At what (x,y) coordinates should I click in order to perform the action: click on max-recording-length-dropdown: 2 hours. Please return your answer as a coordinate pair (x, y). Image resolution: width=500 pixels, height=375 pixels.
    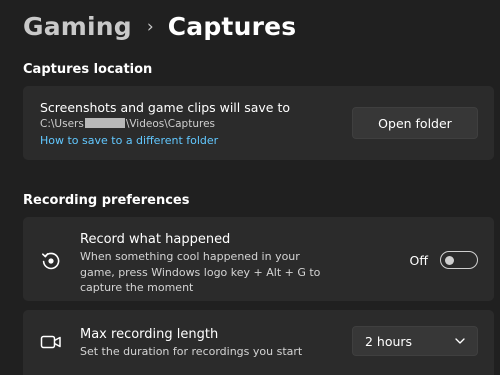
    Looking at the image, I should click on (415, 341).